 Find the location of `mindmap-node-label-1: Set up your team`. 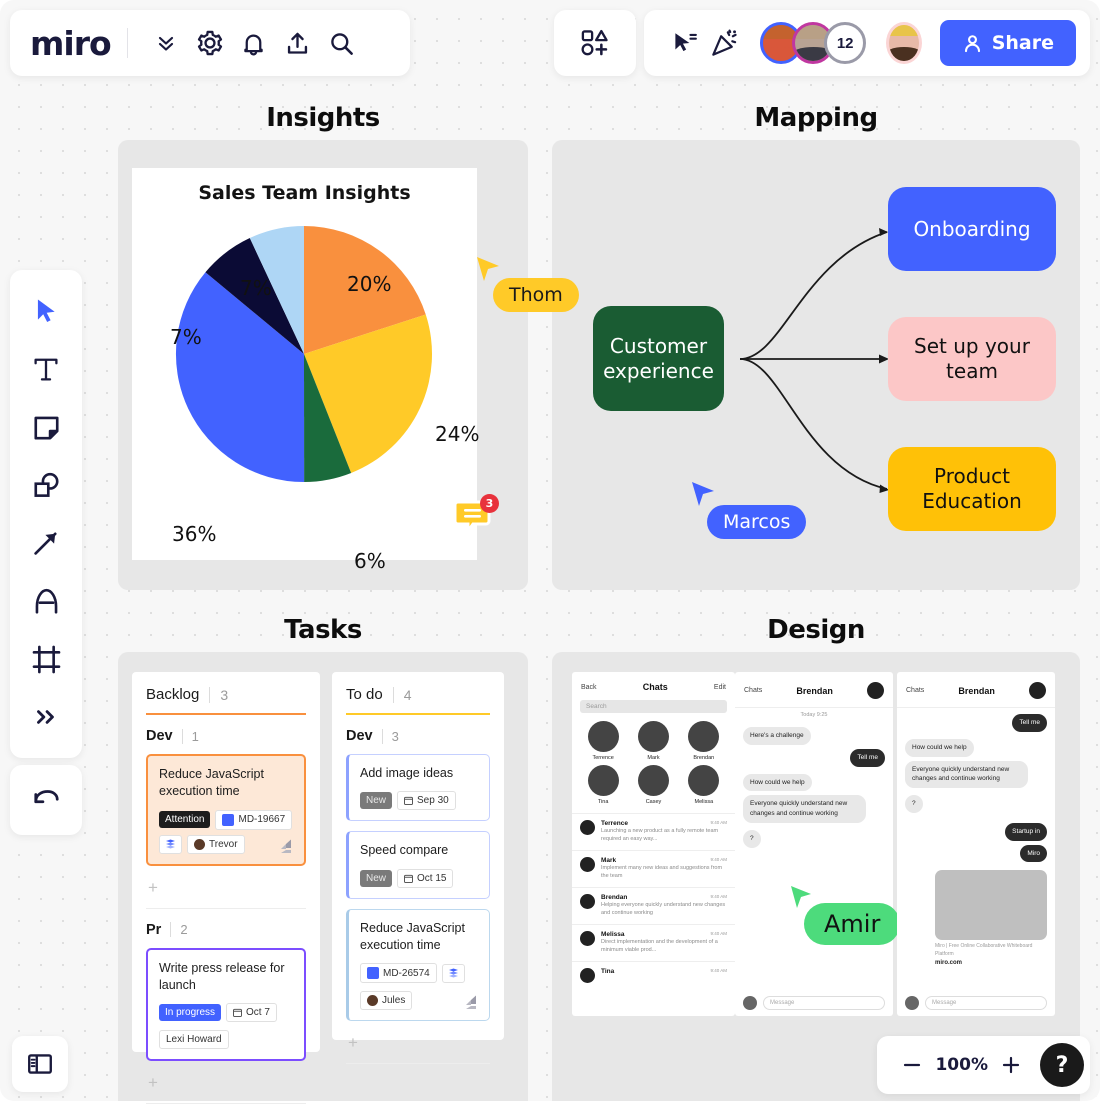

mindmap-node-label-1: Set up your team is located at coordinates (972, 358).